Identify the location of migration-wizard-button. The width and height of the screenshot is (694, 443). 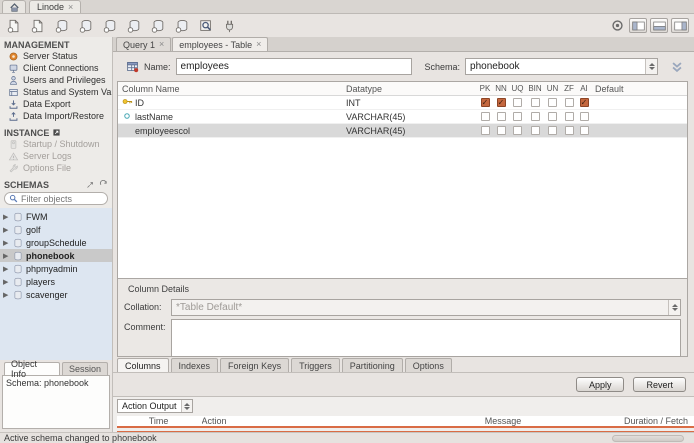
(230, 25).